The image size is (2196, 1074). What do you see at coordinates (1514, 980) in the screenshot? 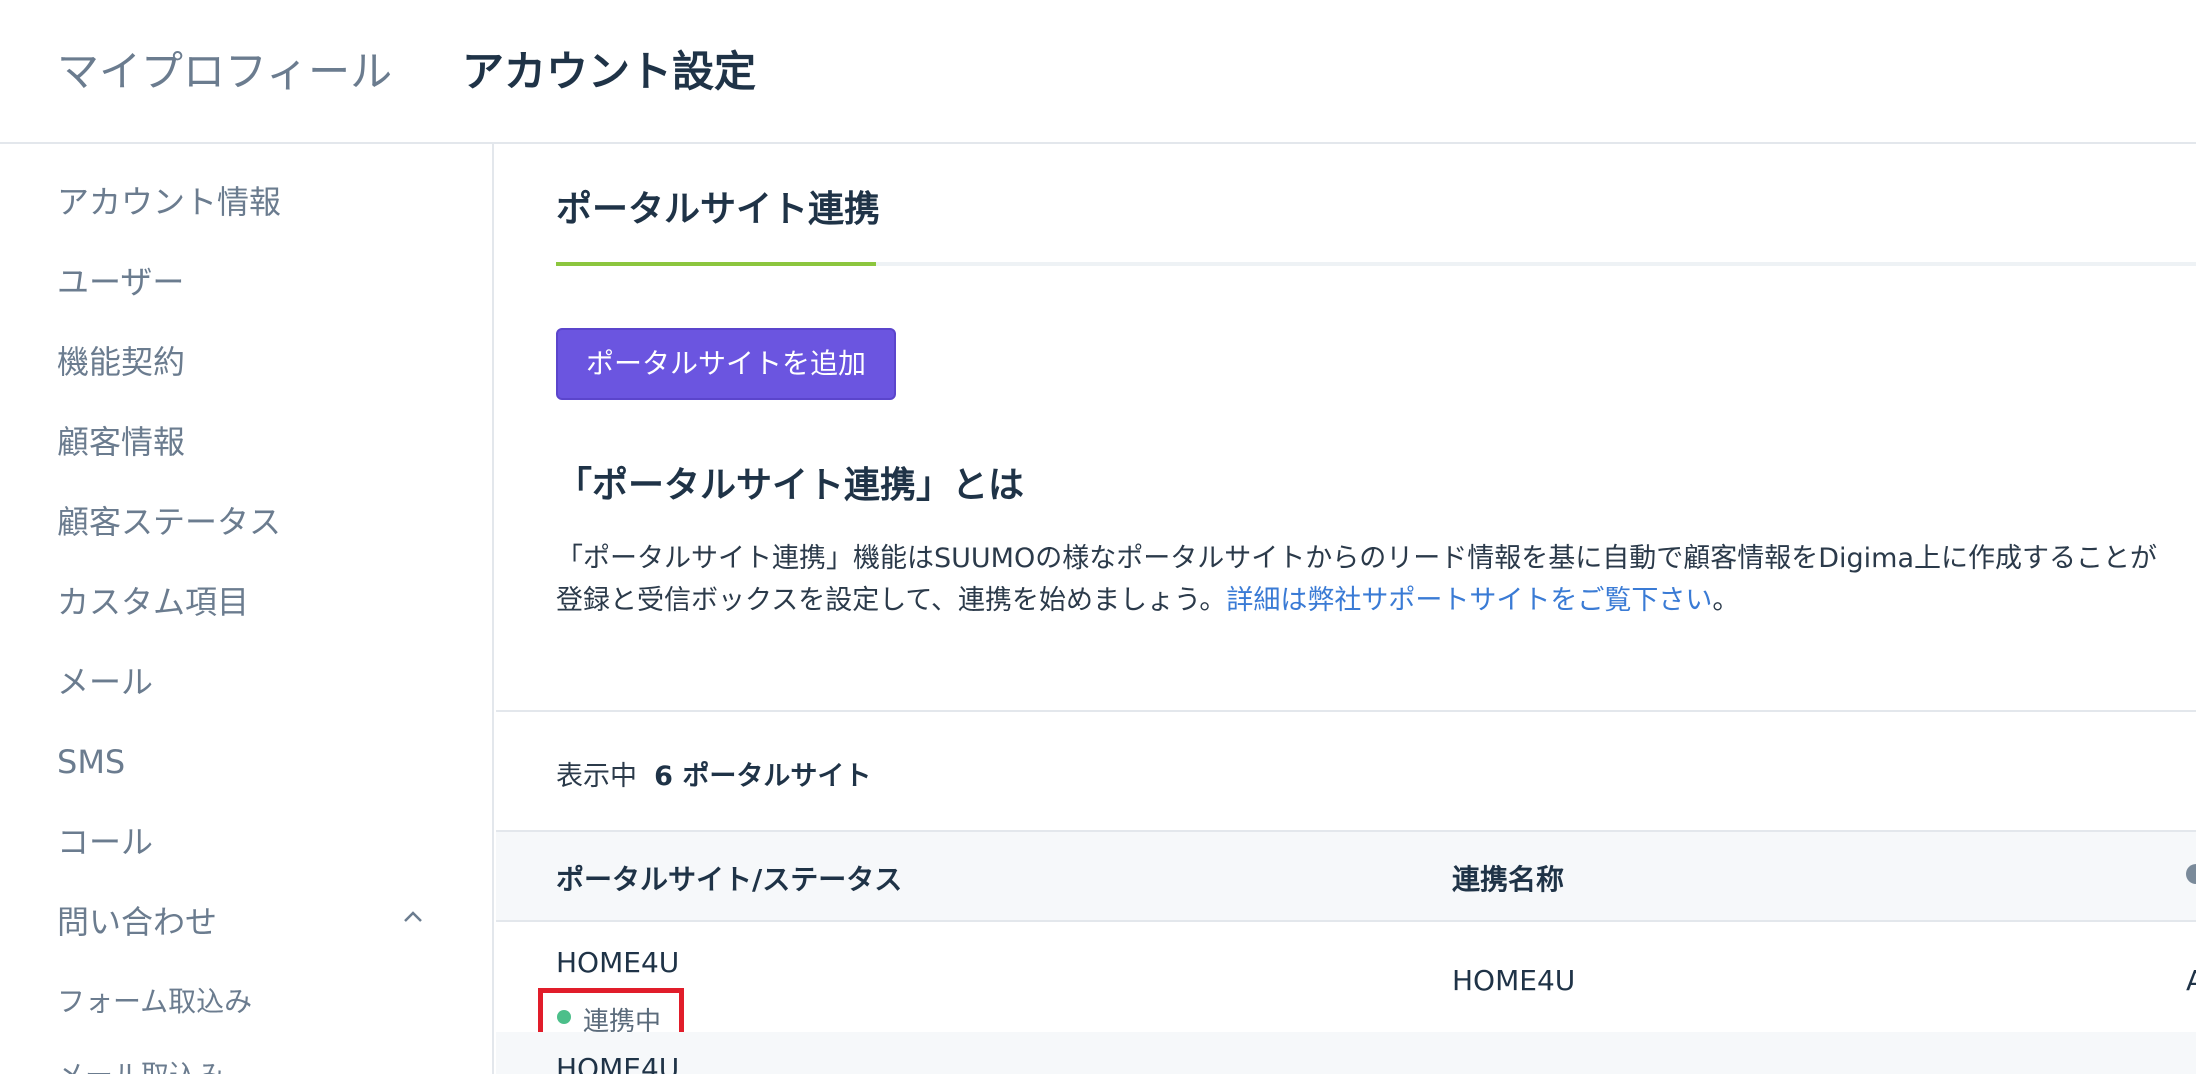
I see `link-name: HOME4U` at bounding box center [1514, 980].